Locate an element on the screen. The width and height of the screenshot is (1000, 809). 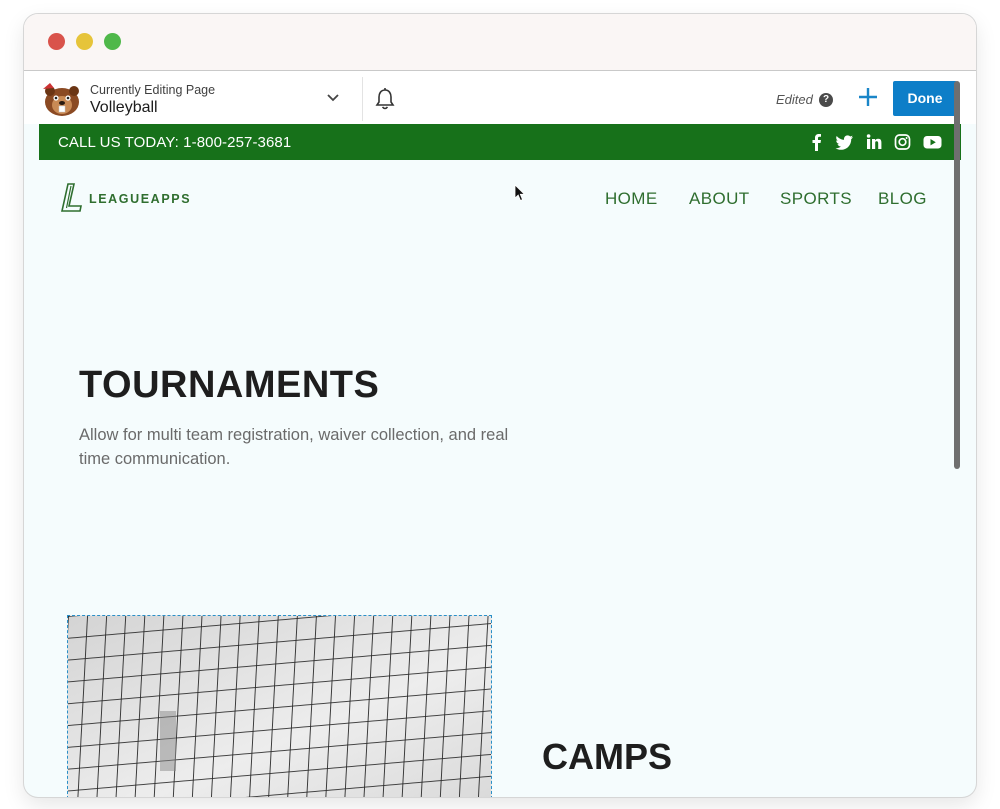
nav-about: ABOUT is located at coordinates (719, 199).